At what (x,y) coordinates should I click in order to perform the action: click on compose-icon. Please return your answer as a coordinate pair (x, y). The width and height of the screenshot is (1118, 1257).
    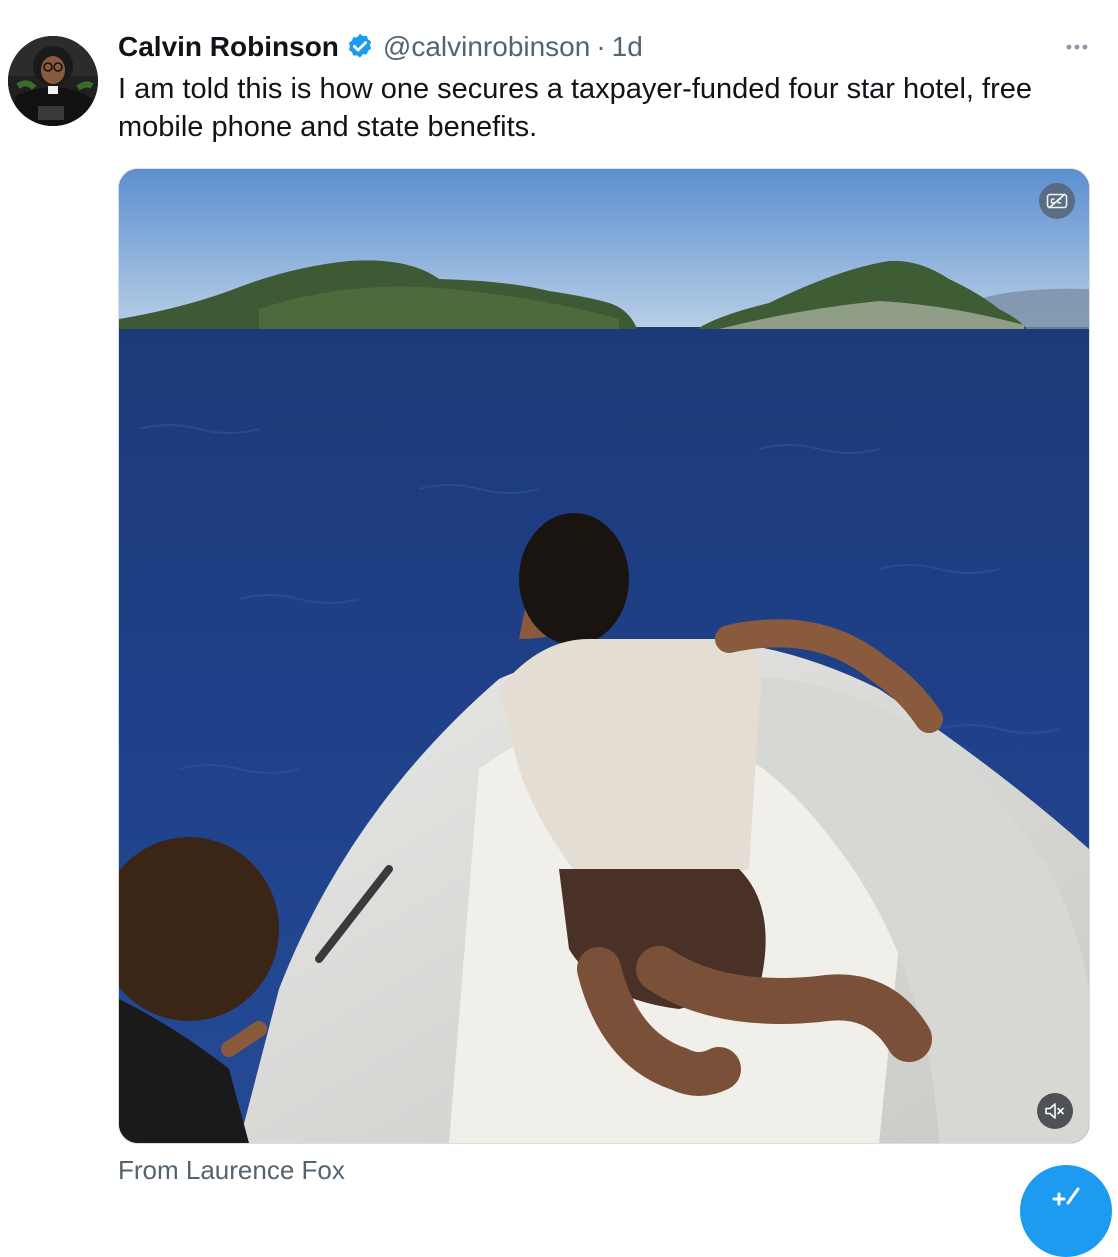
    Looking at the image, I should click on (1066, 1196).